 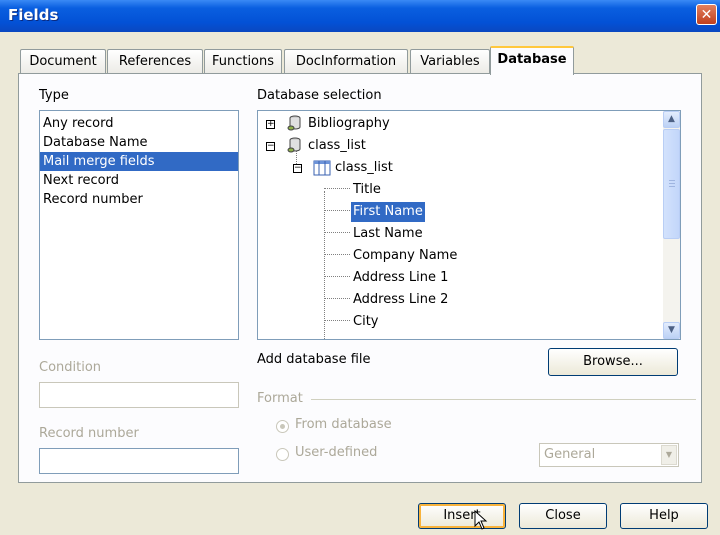 What do you see at coordinates (139, 461) in the screenshot?
I see `record-number-field` at bounding box center [139, 461].